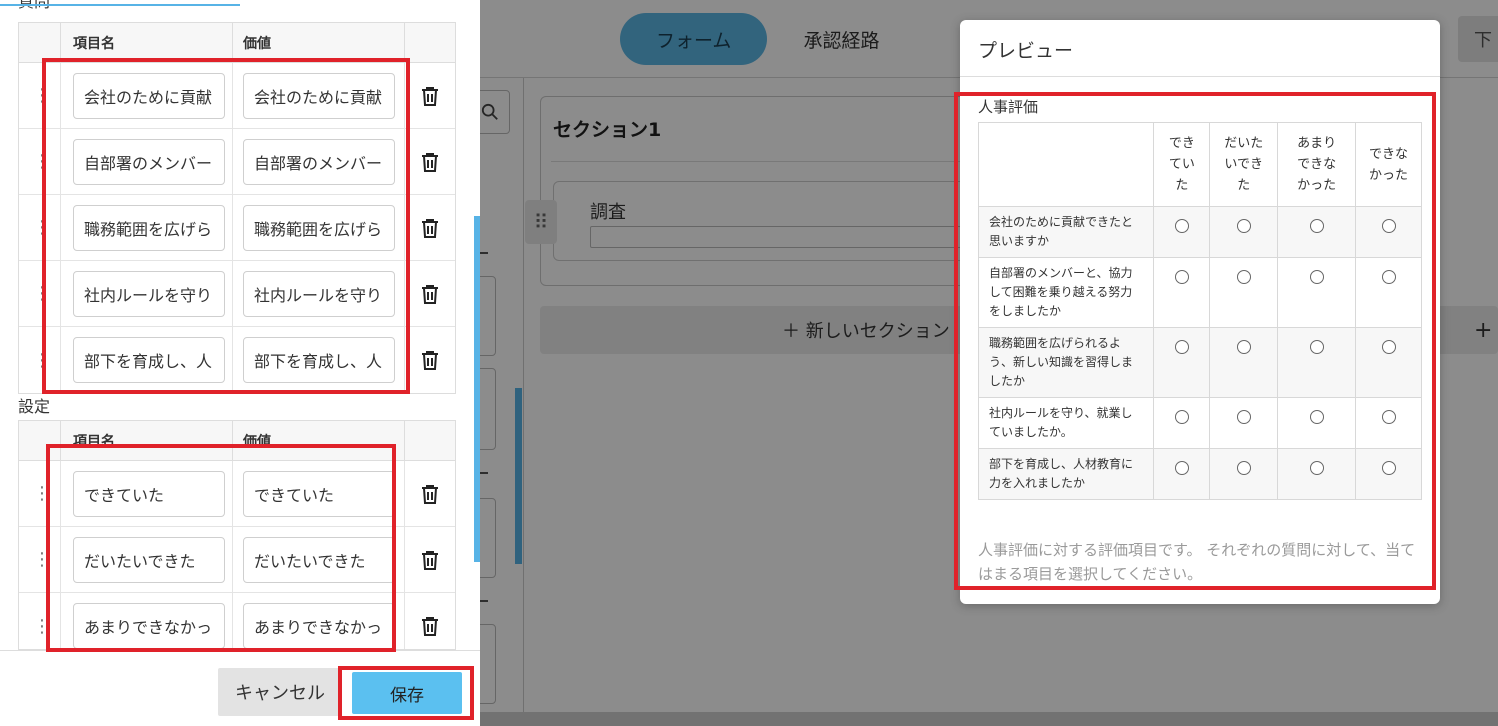 The height and width of the screenshot is (726, 1498). I want to click on name-cell: 部下を育成し、人, so click(147, 360).